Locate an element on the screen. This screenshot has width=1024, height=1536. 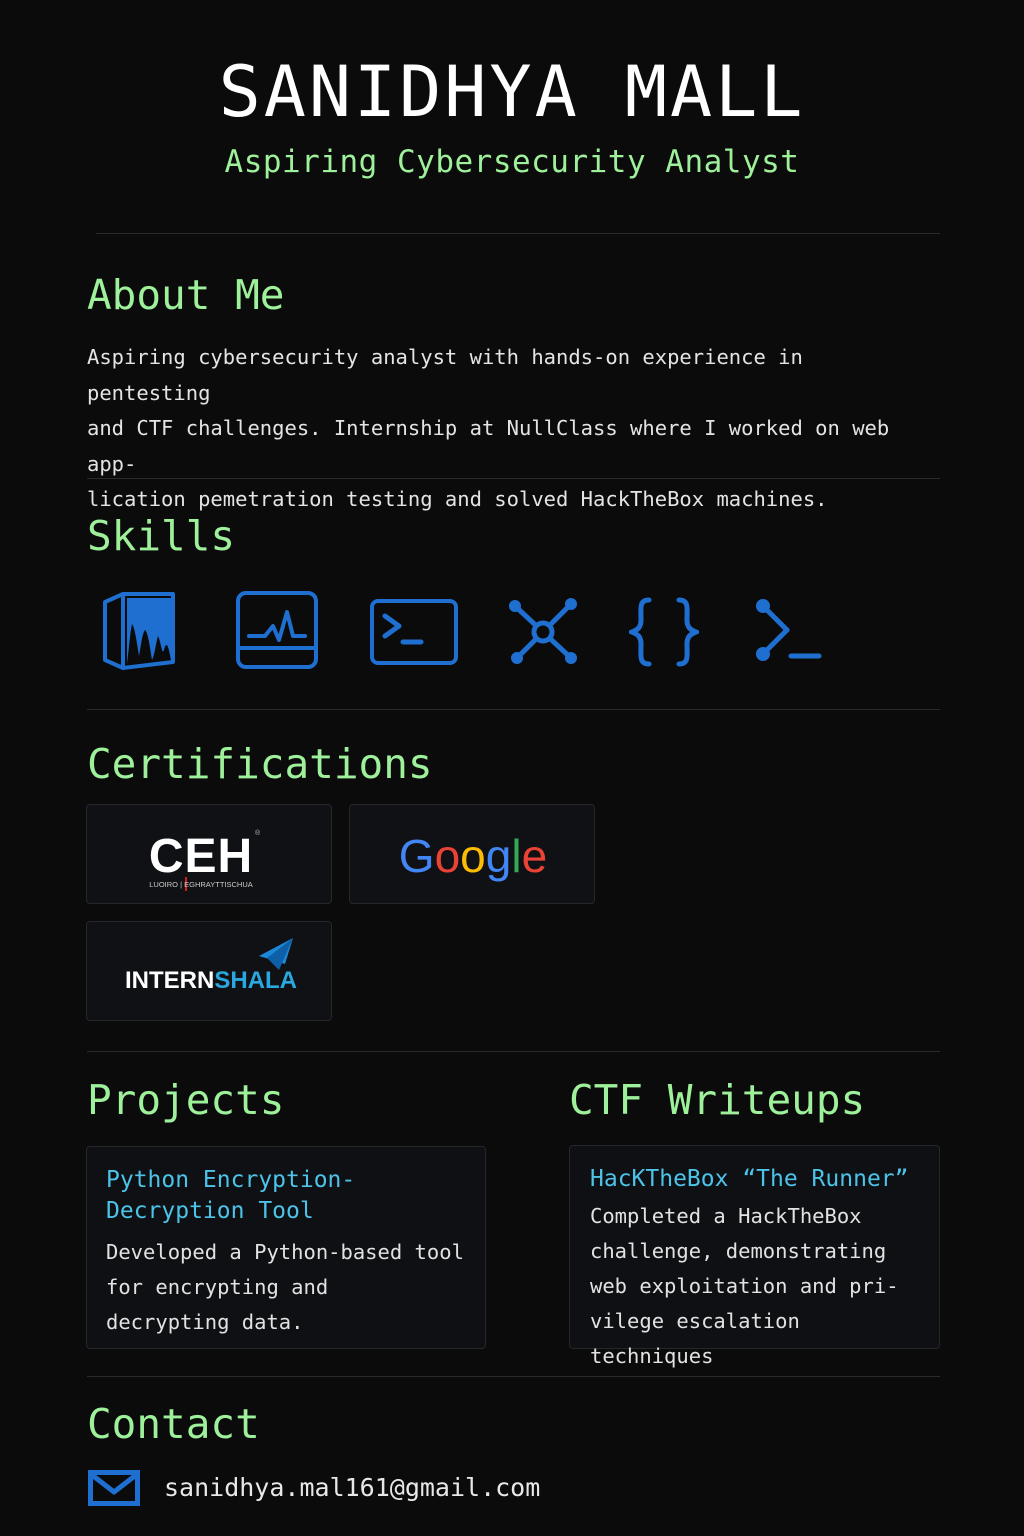
projects-heading: Projects is located at coordinates (186, 1100).